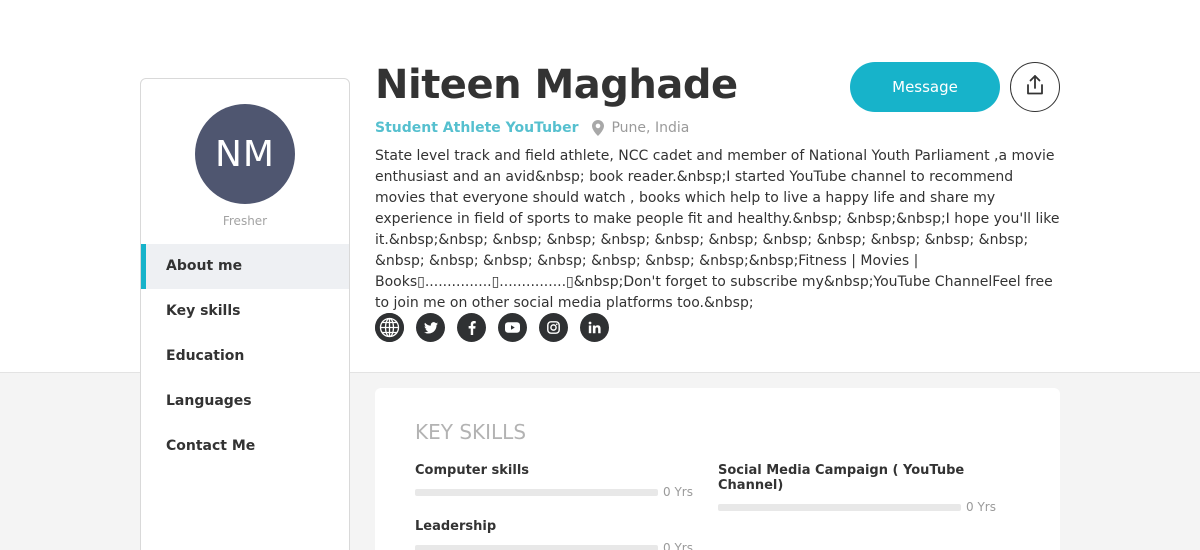 This screenshot has height=550, width=1200. I want to click on key-skills-title: KEY SKILLS, so click(471, 432).